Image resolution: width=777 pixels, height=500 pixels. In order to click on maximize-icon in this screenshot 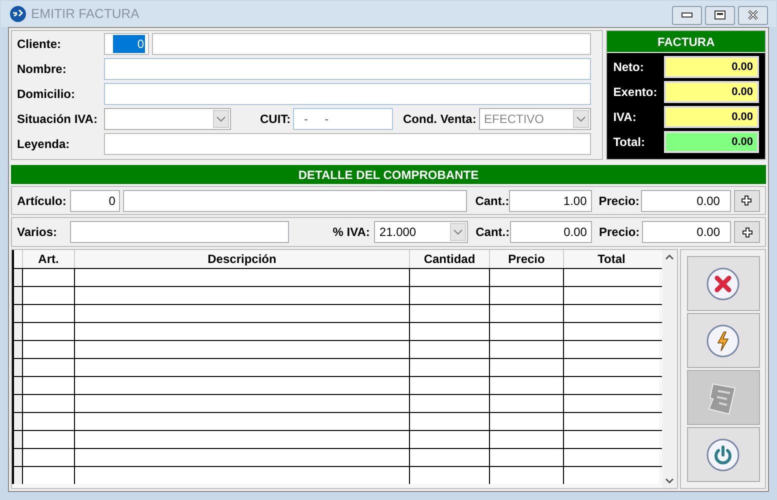, I will do `click(720, 15)`.